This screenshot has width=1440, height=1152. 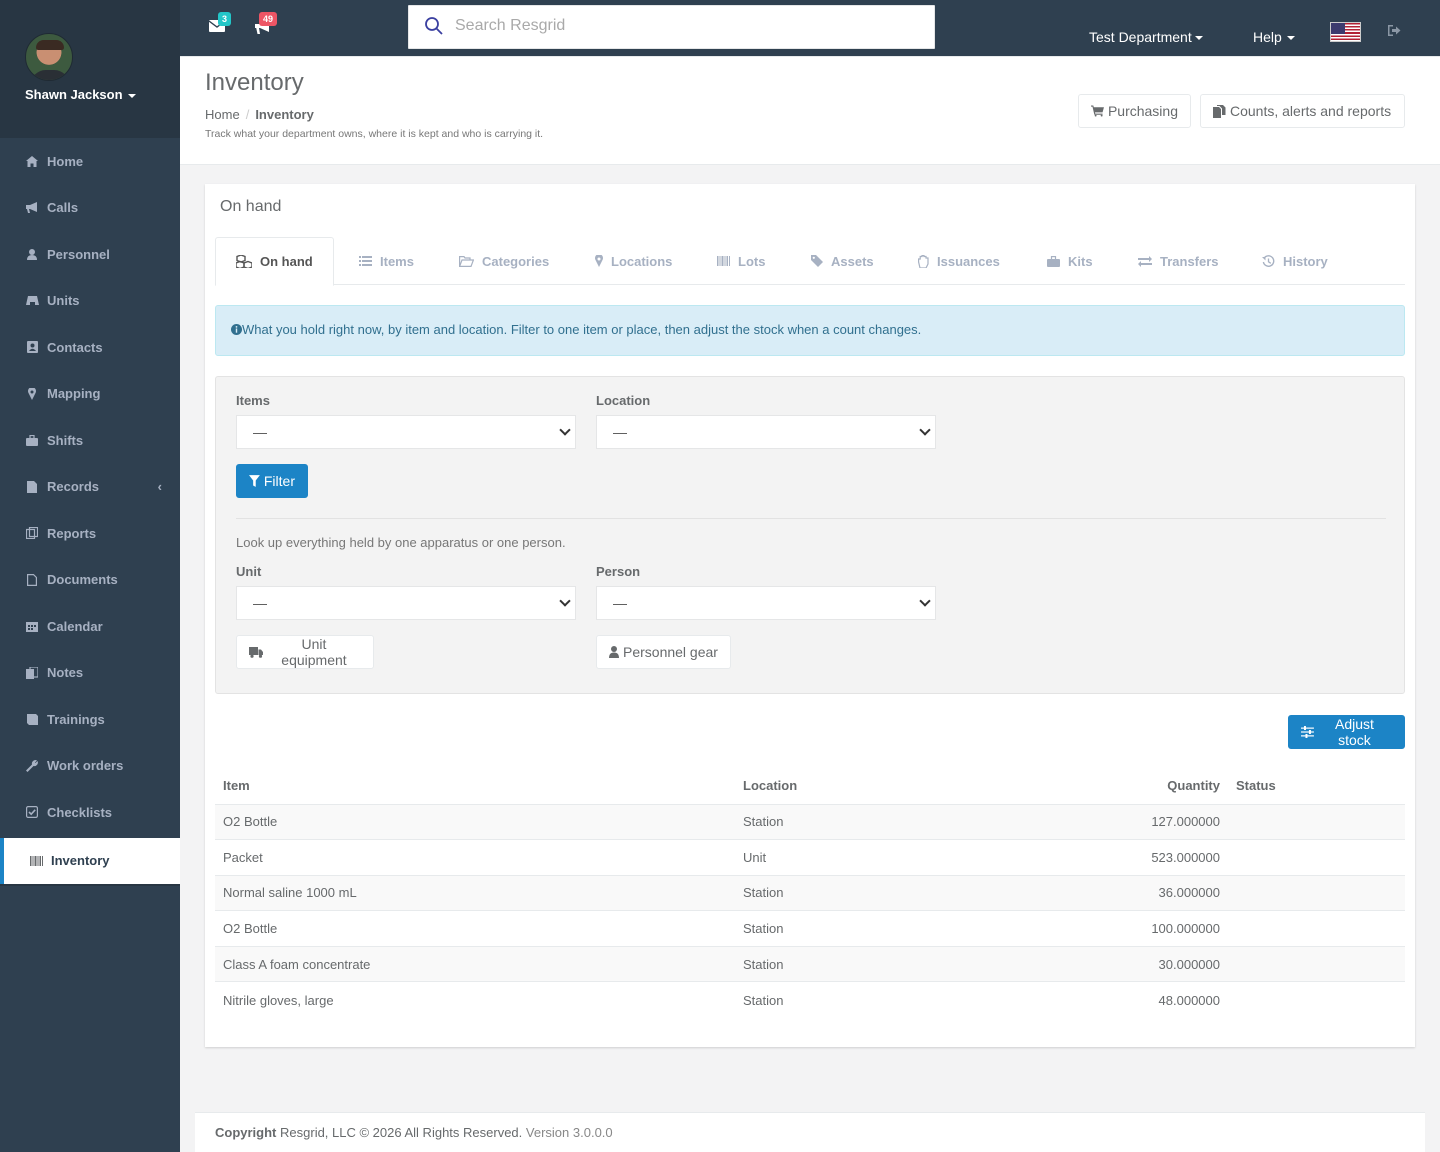 What do you see at coordinates (406, 603) in the screenshot?
I see `unit-select: —` at bounding box center [406, 603].